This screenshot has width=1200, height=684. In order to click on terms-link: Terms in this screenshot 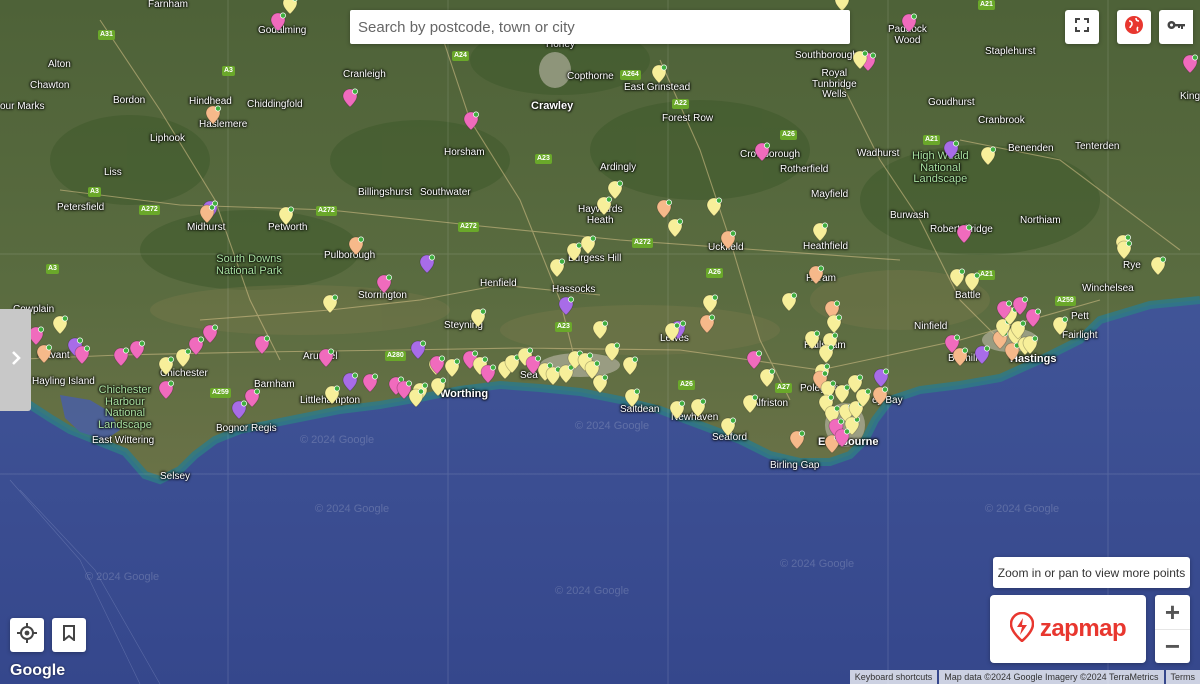, I will do `click(1182, 677)`.